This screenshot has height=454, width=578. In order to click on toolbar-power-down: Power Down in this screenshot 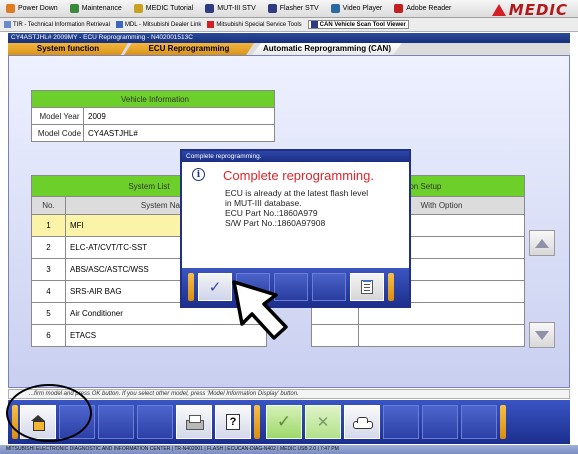, I will do `click(32, 8)`.